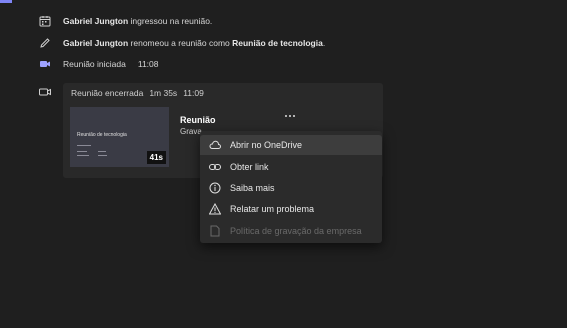  What do you see at coordinates (45, 43) in the screenshot?
I see `pencil-icon` at bounding box center [45, 43].